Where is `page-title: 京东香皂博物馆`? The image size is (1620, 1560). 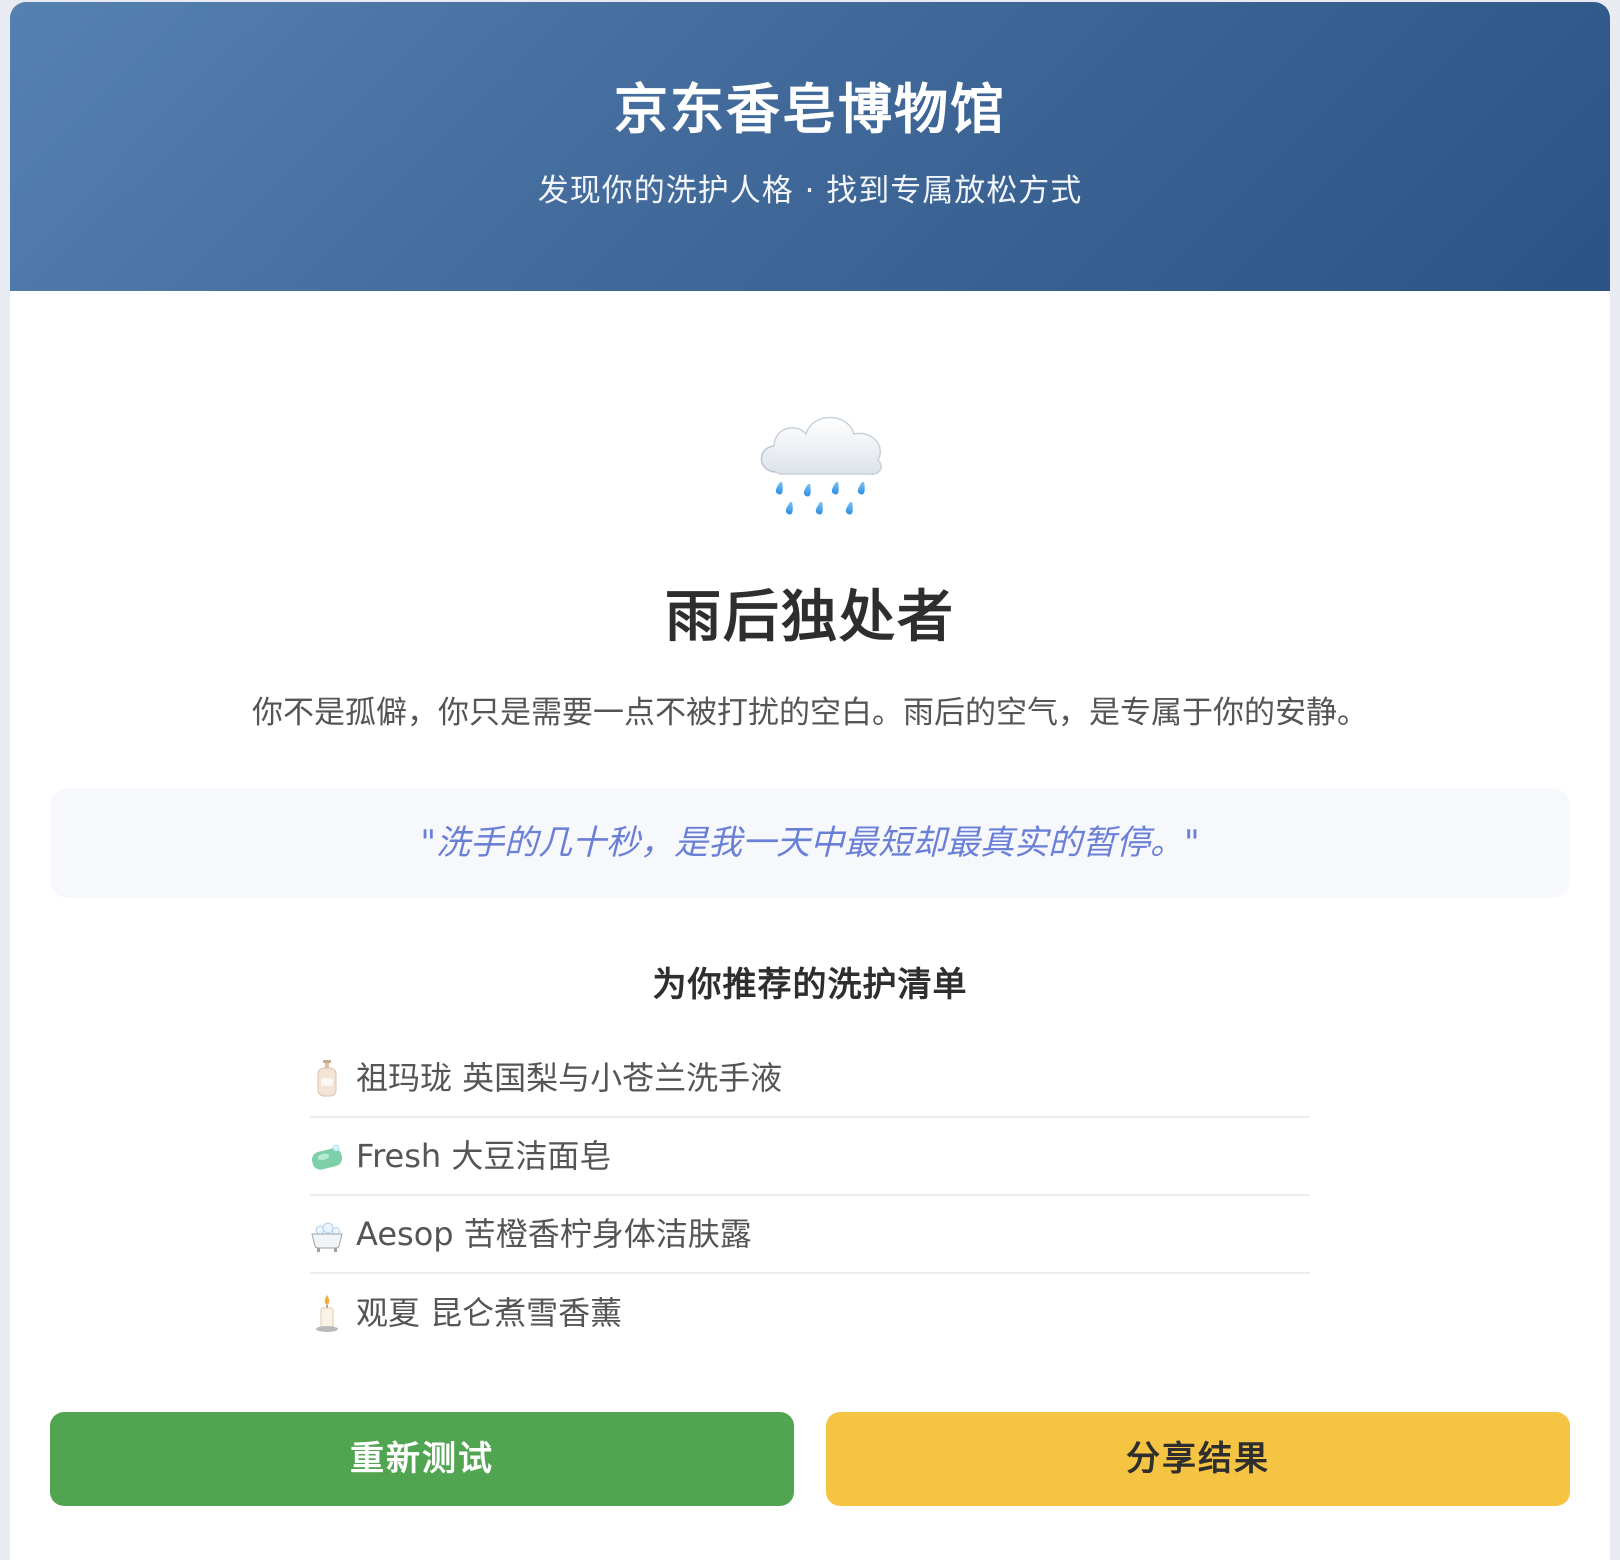
page-title: 京东香皂博物馆 is located at coordinates (810, 109).